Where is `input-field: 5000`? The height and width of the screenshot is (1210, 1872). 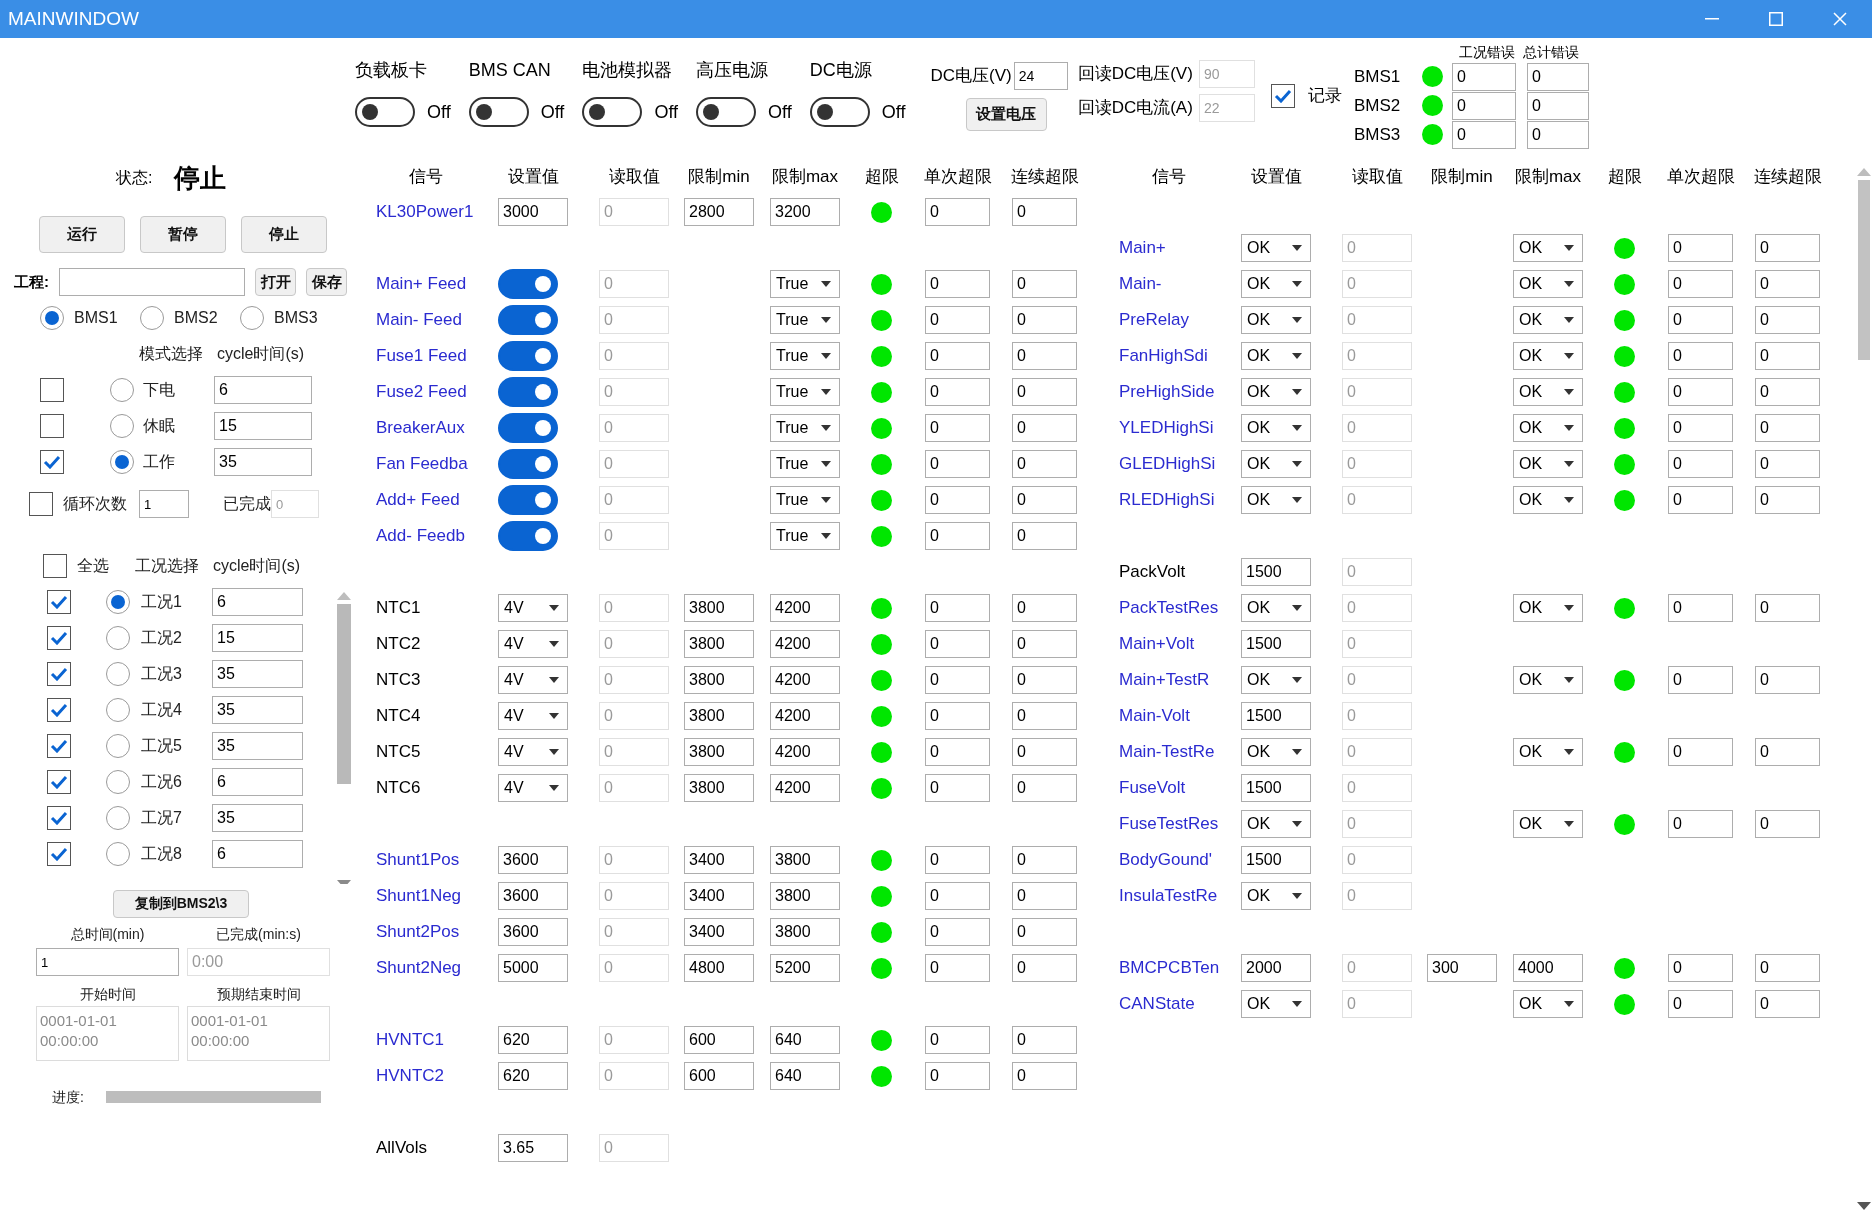 input-field: 5000 is located at coordinates (533, 968).